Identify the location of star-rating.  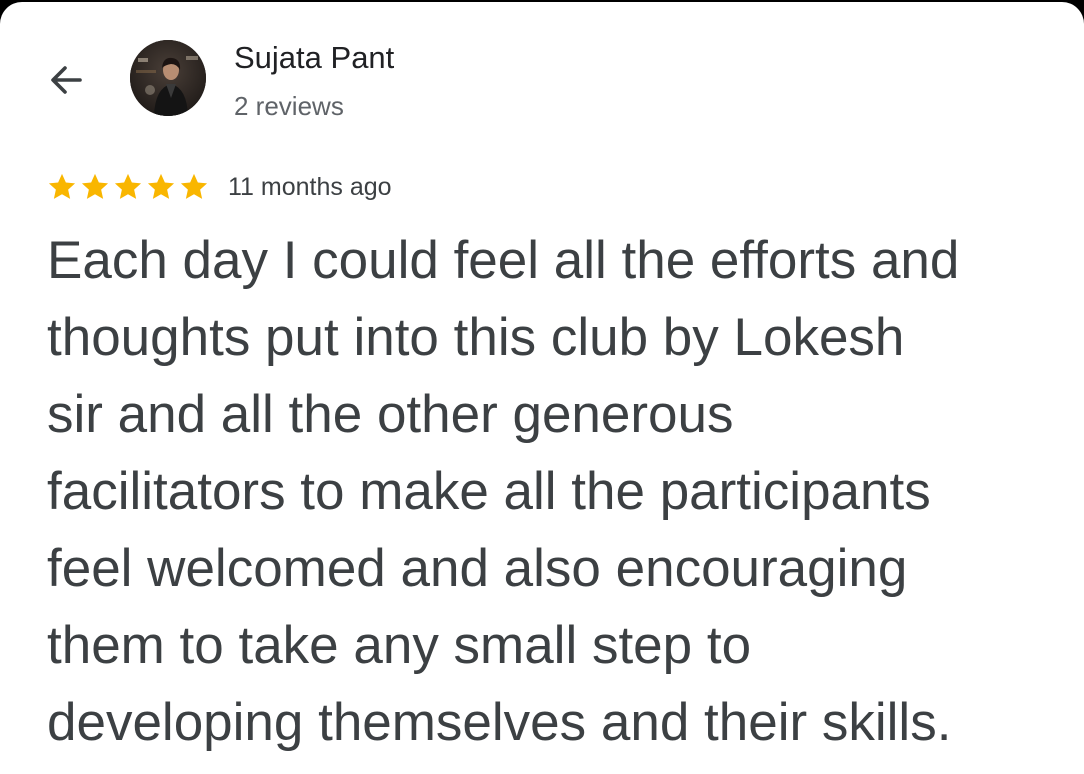
(128, 187).